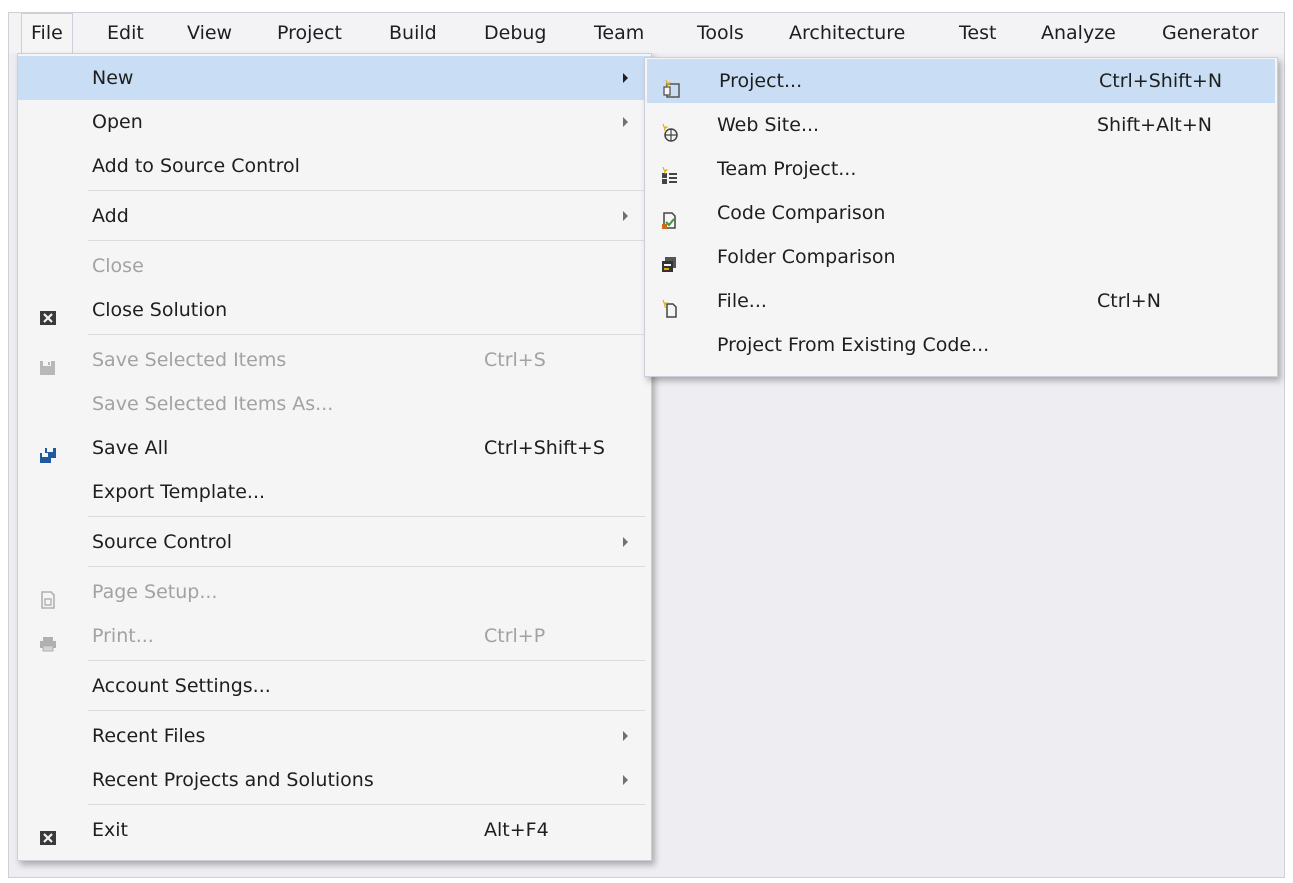 This screenshot has width=1293, height=883. Describe the element at coordinates (619, 33) in the screenshot. I see `menu-team: Team` at that location.